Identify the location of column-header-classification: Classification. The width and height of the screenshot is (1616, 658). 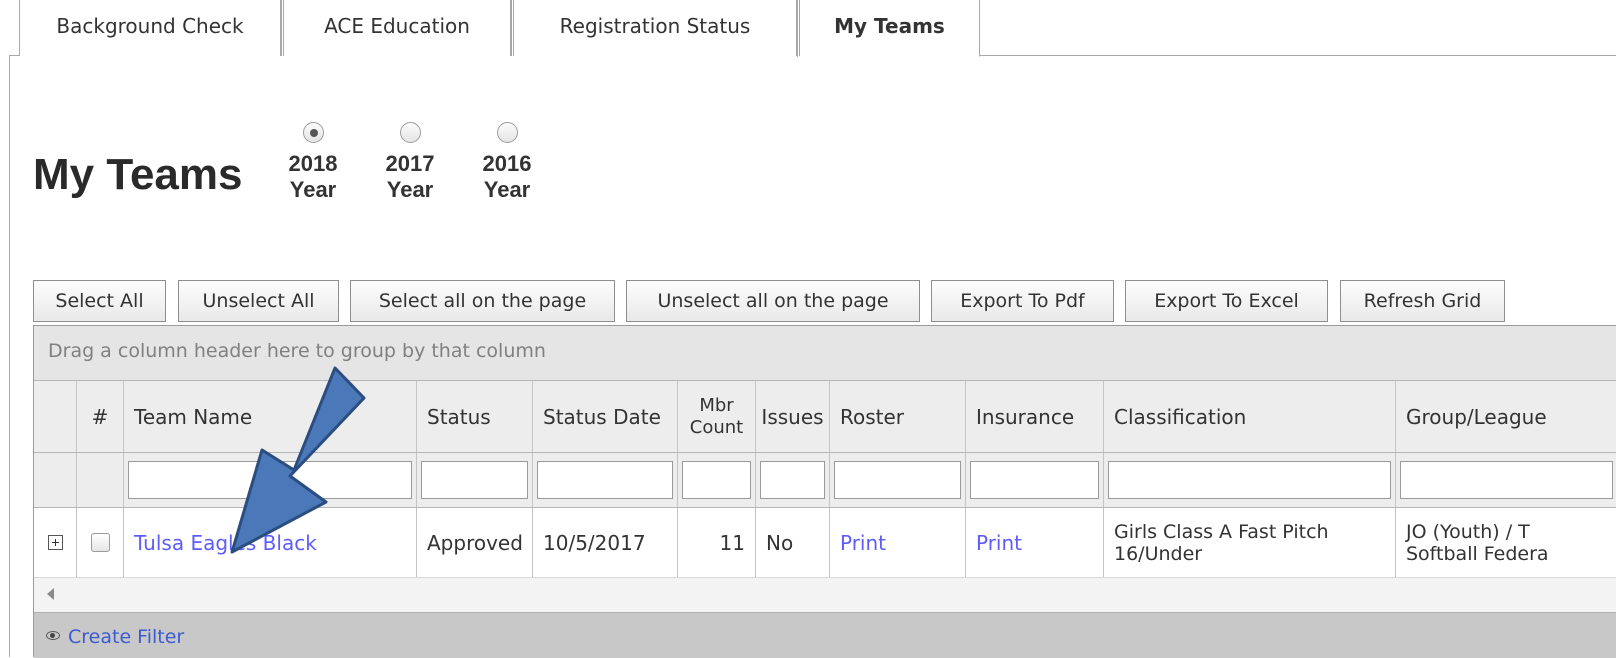
(1250, 416).